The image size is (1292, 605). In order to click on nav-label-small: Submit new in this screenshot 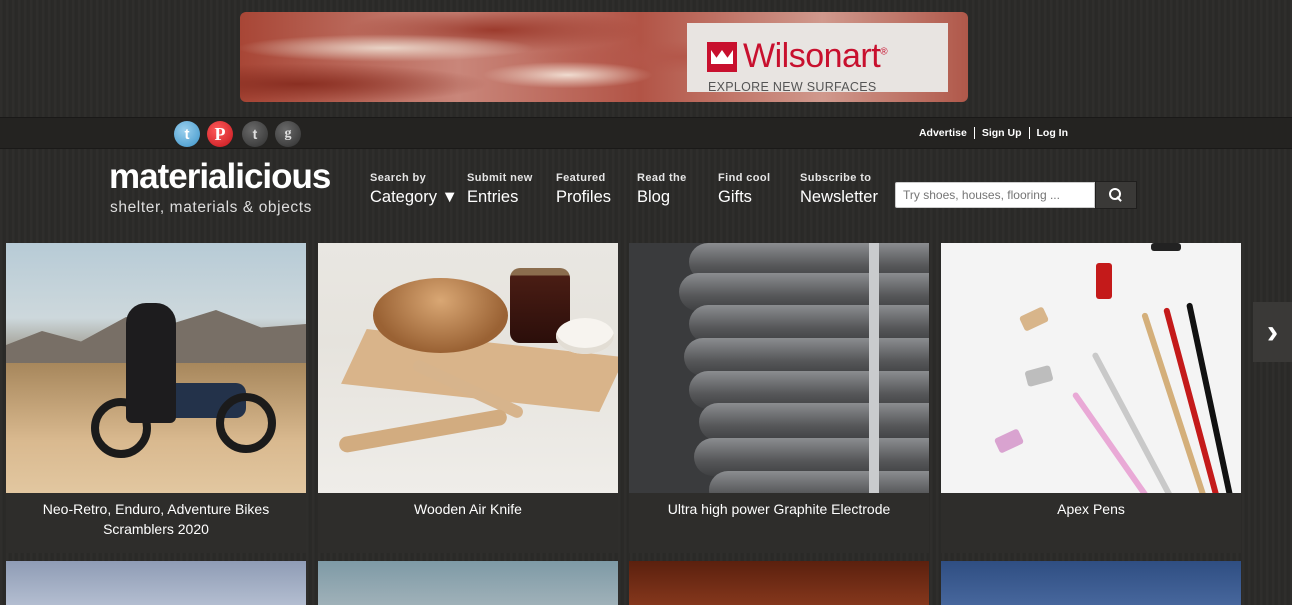, I will do `click(500, 178)`.